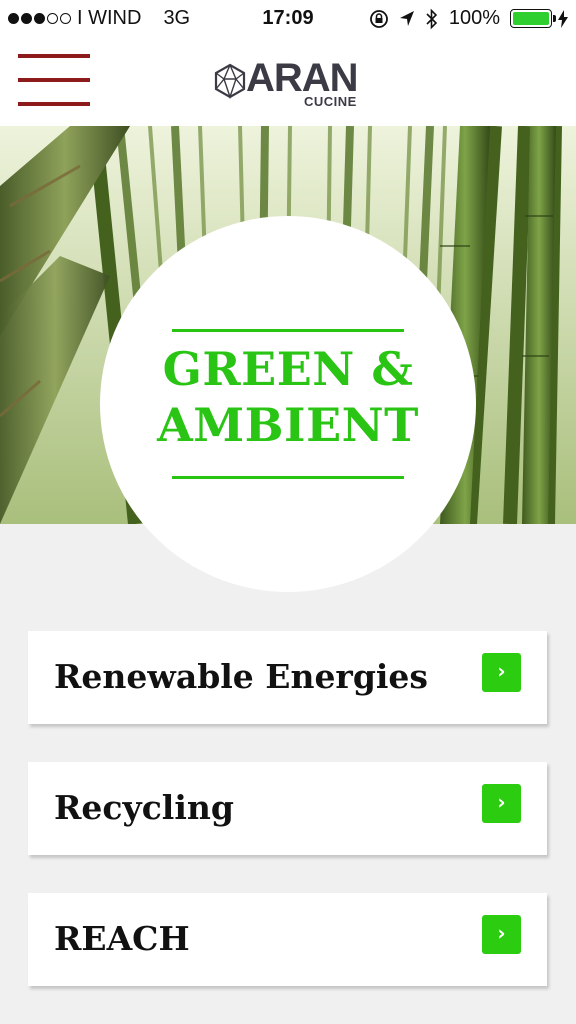  What do you see at coordinates (144, 807) in the screenshot?
I see `card-label: Recycling` at bounding box center [144, 807].